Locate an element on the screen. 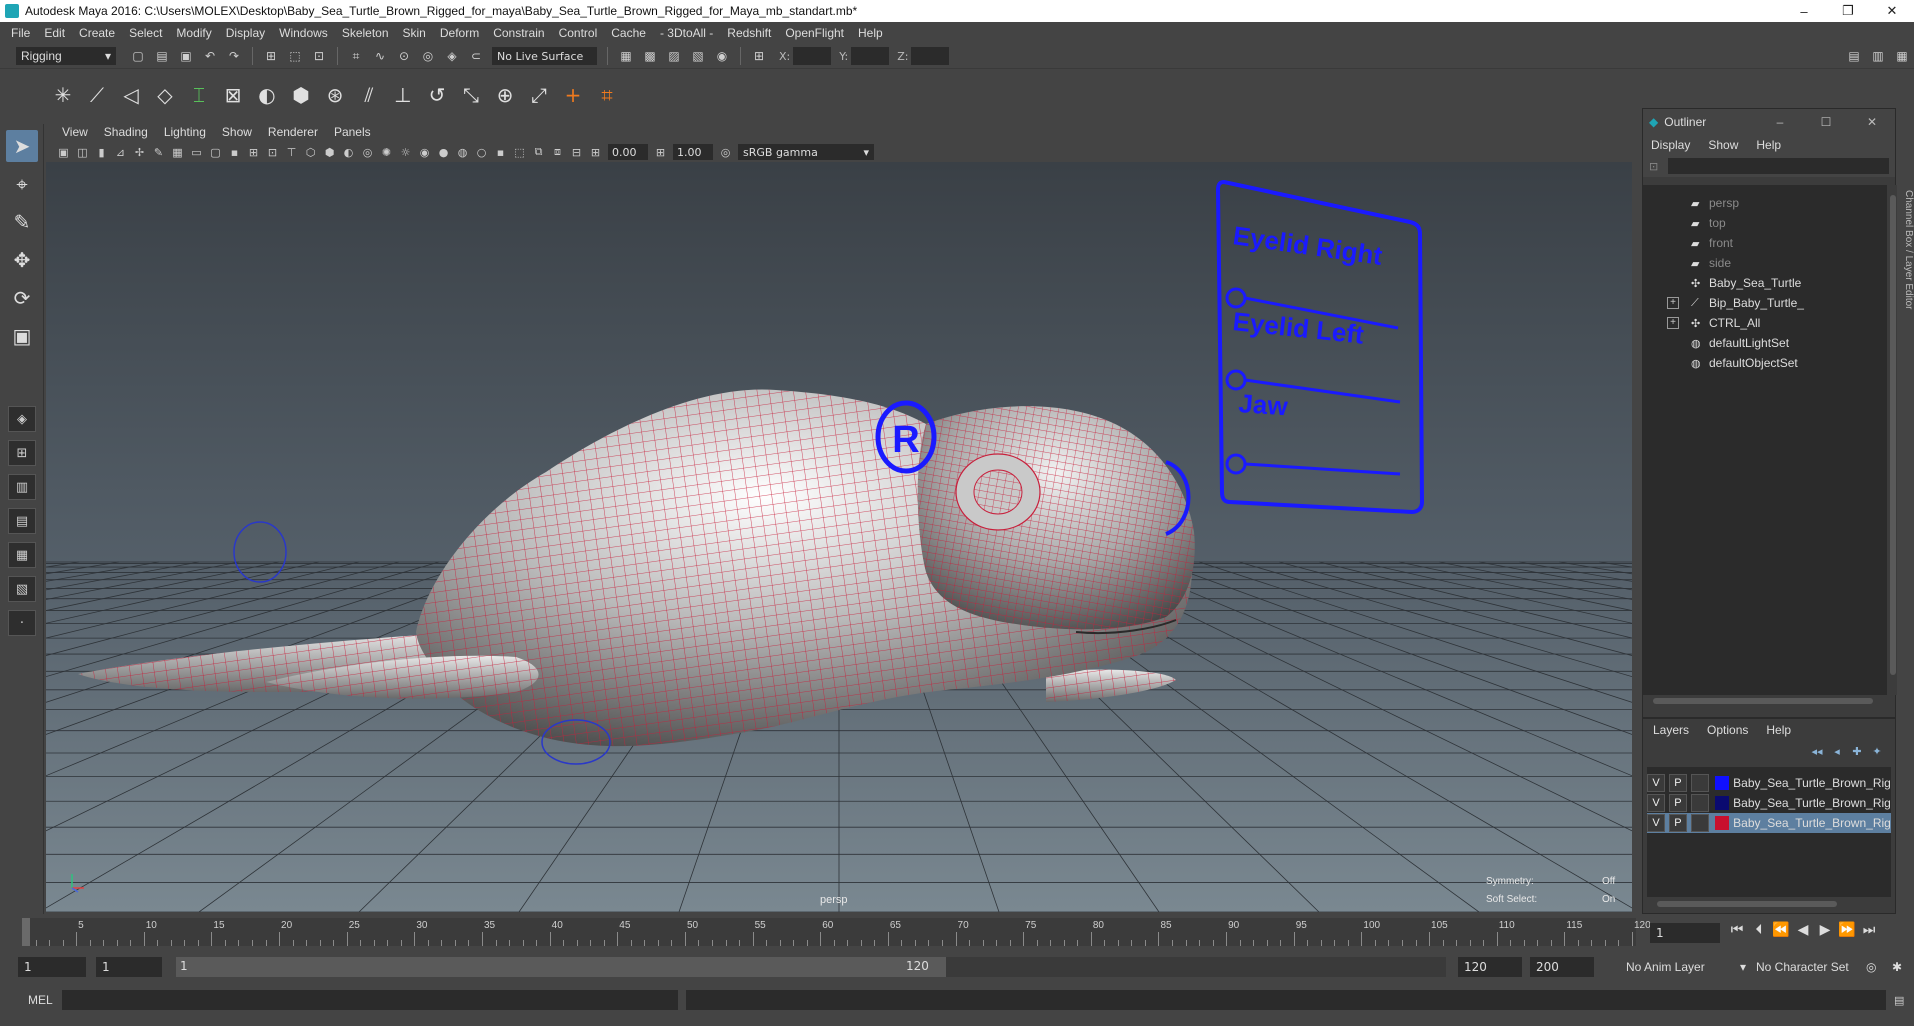 This screenshot has width=1914, height=1026. outliner-item: ▰ persp is located at coordinates (1765, 203).